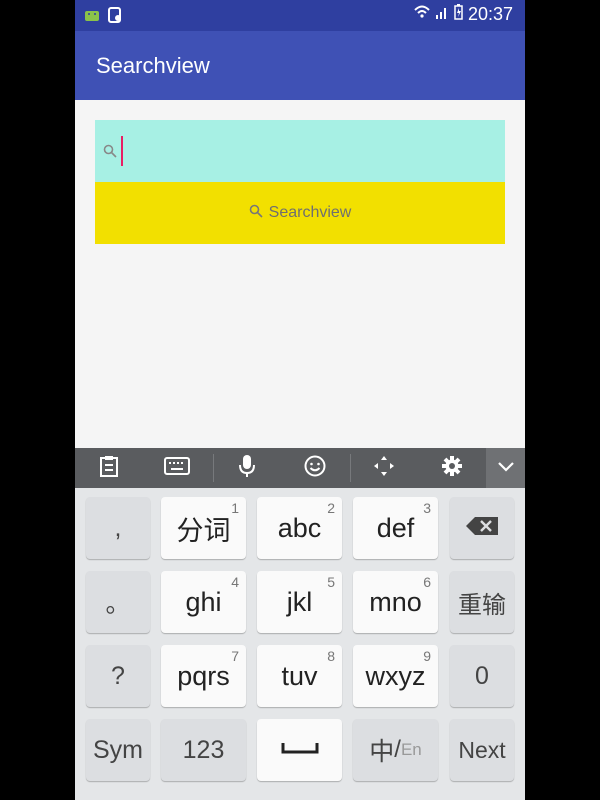 Image resolution: width=600 pixels, height=800 pixels. I want to click on clipboard-icon, so click(109, 468).